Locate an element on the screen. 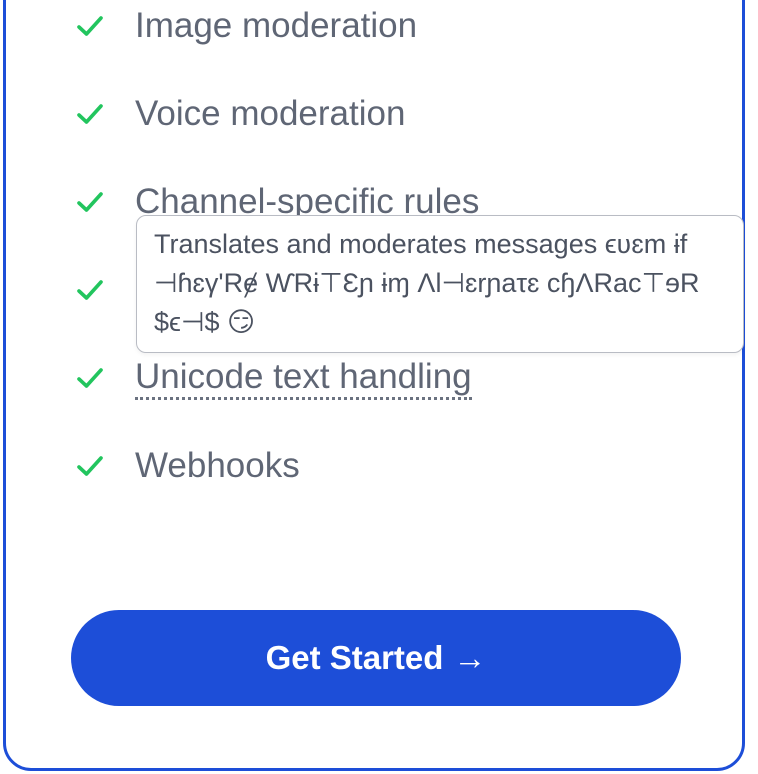 The width and height of the screenshot is (758, 774). feature-item-voice-moderation: Voice moderation is located at coordinates (239, 114).